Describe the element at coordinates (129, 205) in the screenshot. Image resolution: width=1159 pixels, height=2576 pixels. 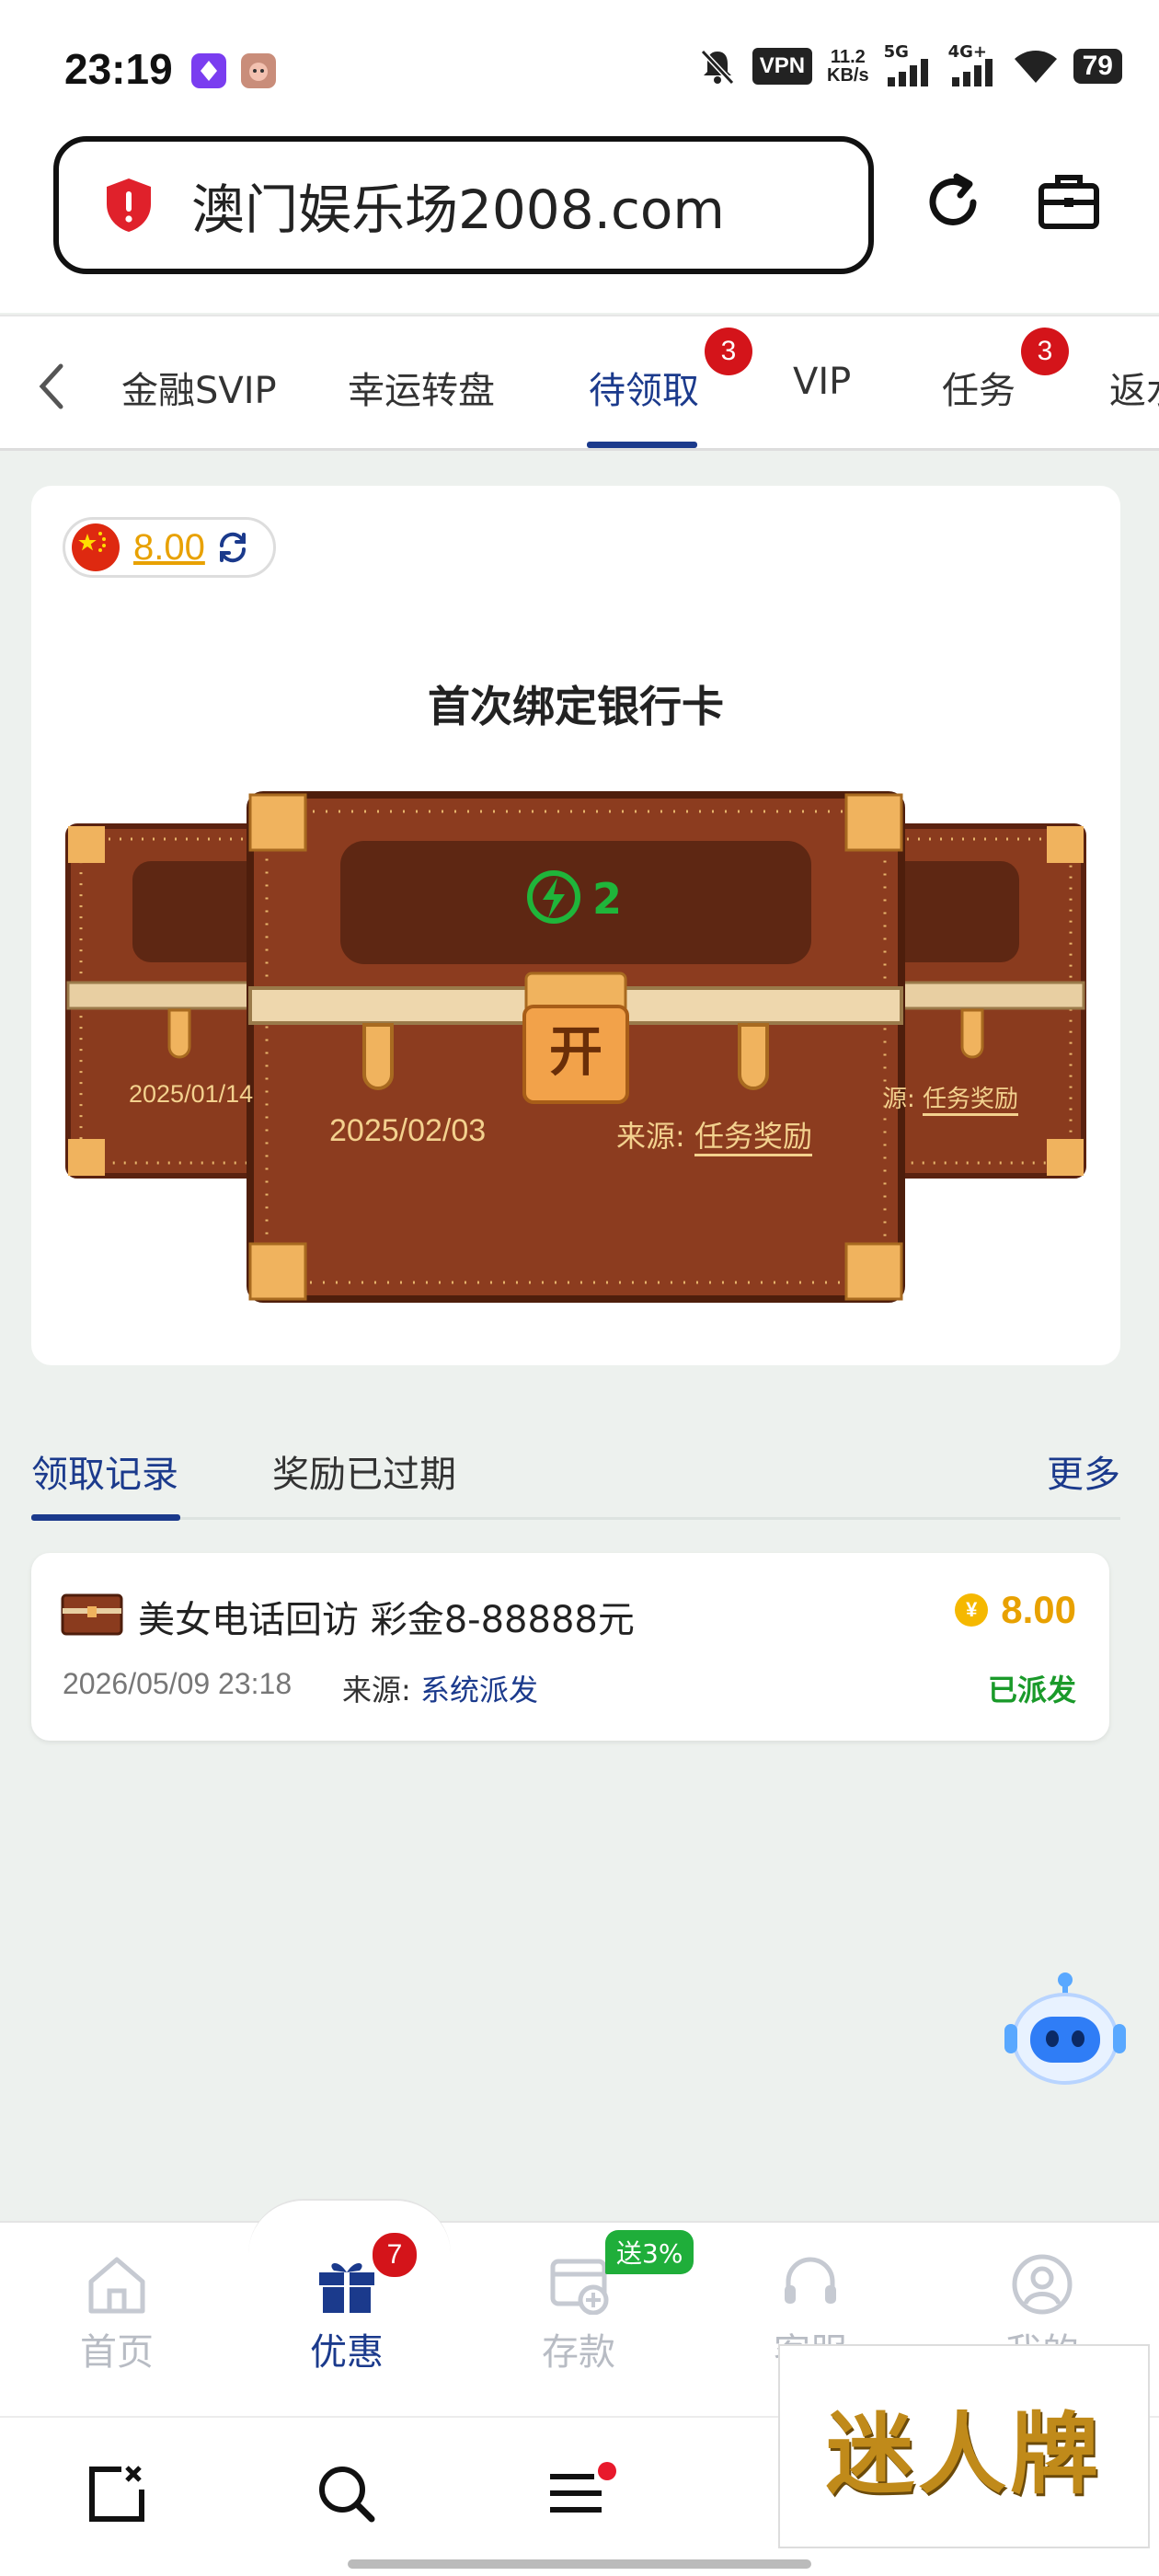
I see `security-warning-icon` at that location.